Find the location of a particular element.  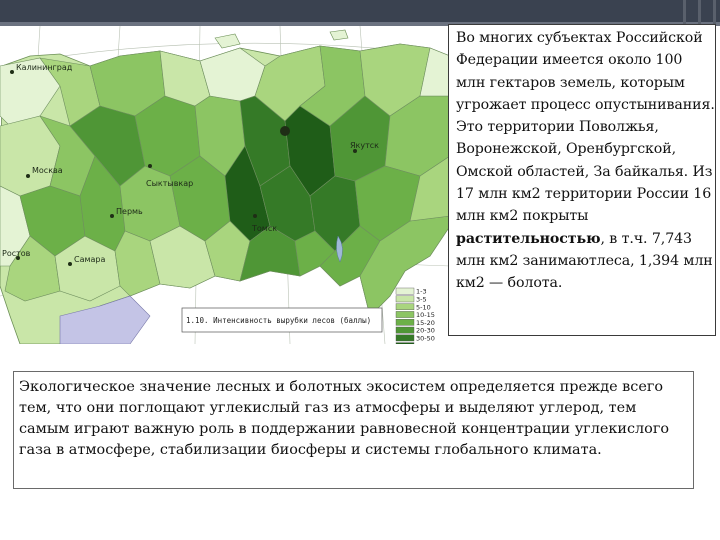

slide-header-bar is located at coordinates (360, 13).